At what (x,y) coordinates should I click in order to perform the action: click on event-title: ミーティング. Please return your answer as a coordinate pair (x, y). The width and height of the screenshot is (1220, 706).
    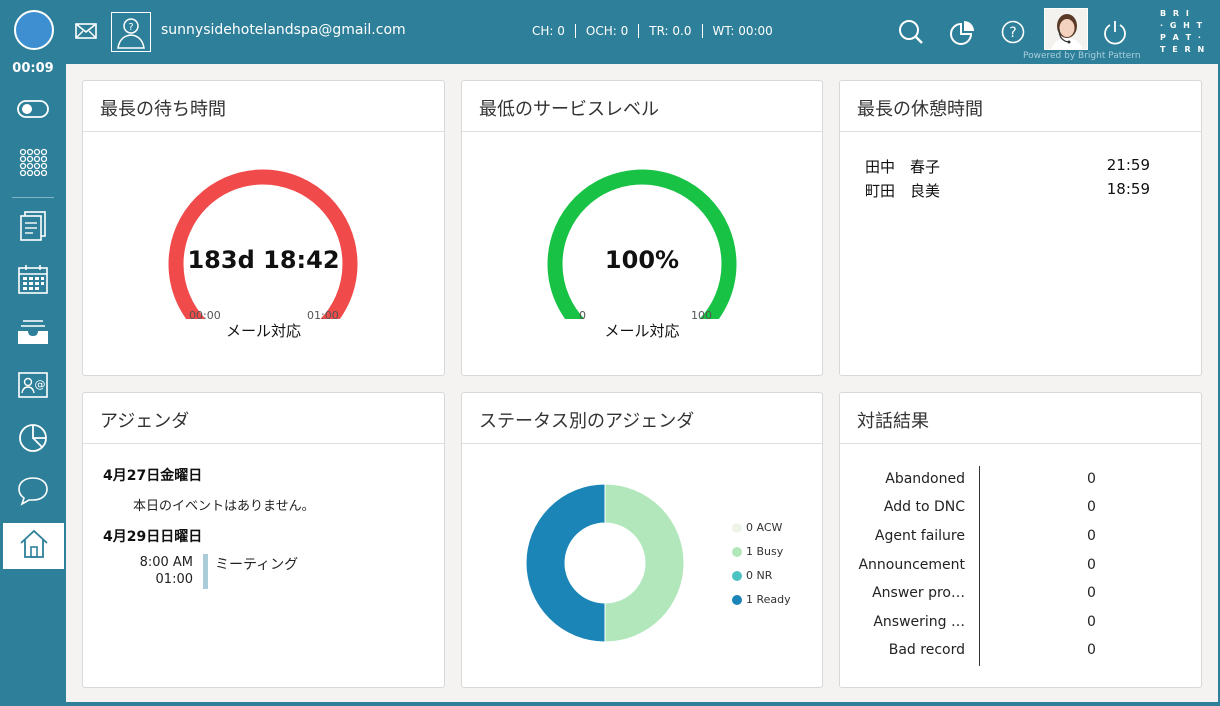
    Looking at the image, I should click on (256, 564).